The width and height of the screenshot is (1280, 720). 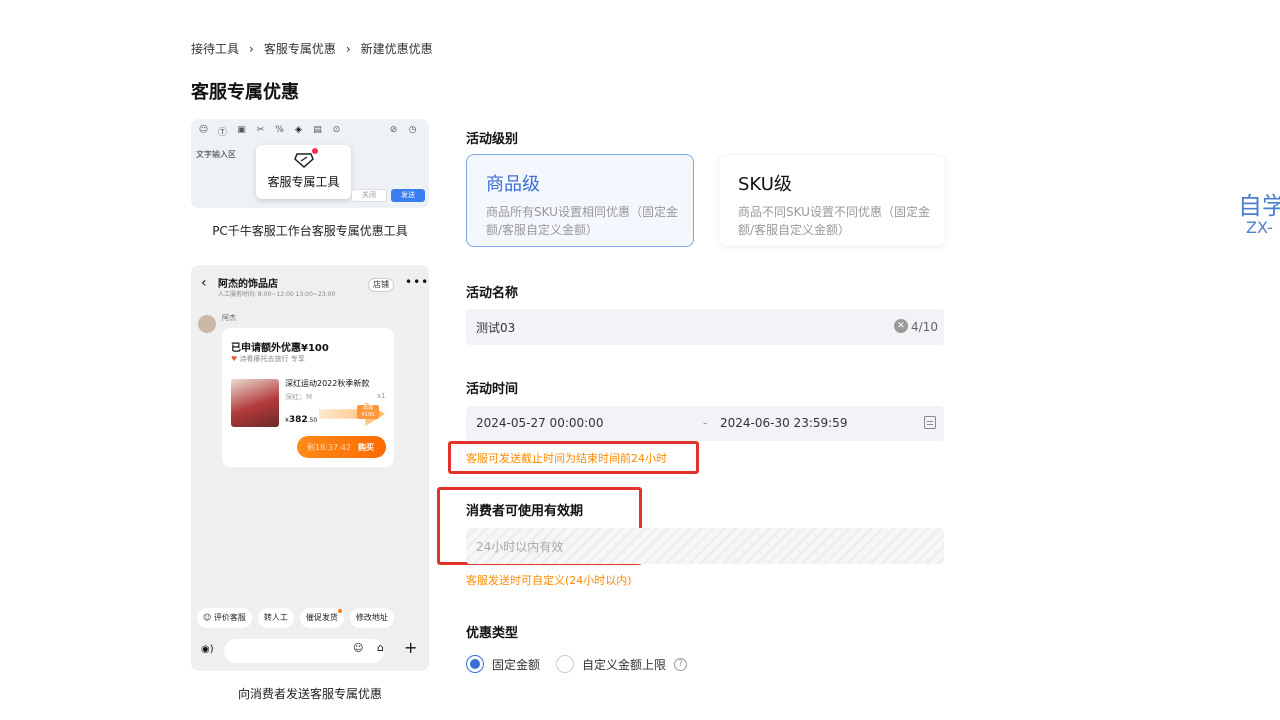 I want to click on scissors-icon: ✂, so click(x=260, y=130).